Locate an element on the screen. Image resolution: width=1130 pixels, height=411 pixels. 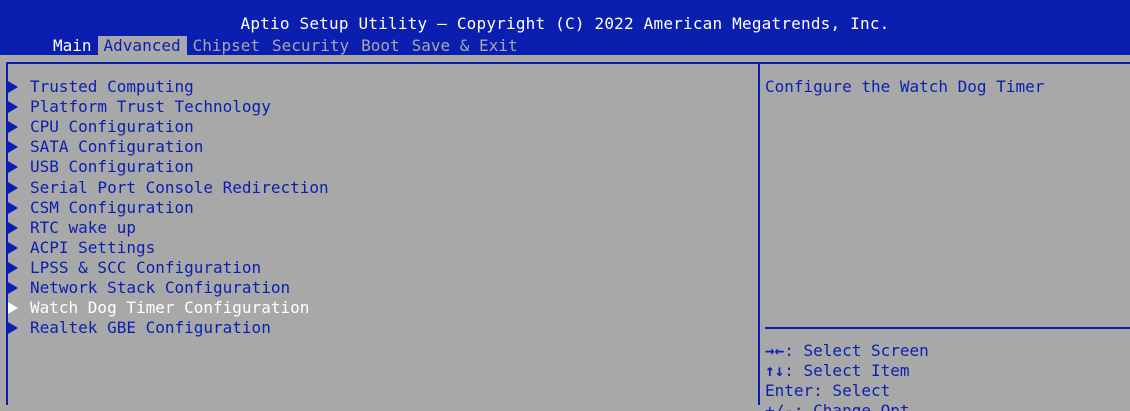
menu-item-trusted-computing: Trusted Computing is located at coordinates (168, 87).